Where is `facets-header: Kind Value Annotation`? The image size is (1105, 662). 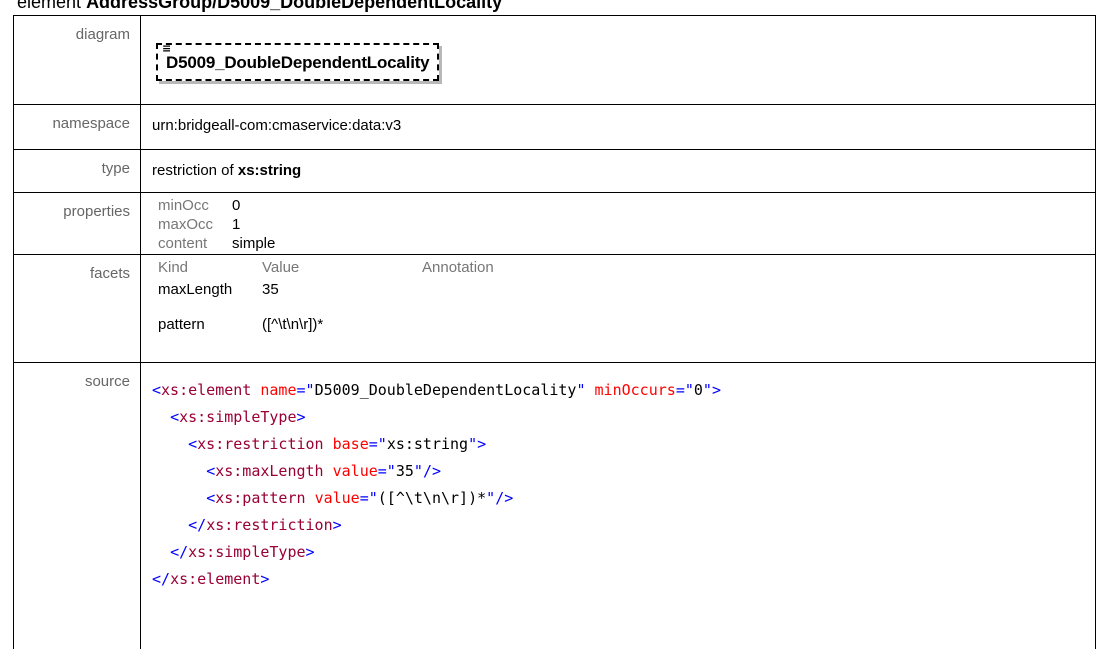 facets-header: Kind Value Annotation is located at coordinates (626, 267).